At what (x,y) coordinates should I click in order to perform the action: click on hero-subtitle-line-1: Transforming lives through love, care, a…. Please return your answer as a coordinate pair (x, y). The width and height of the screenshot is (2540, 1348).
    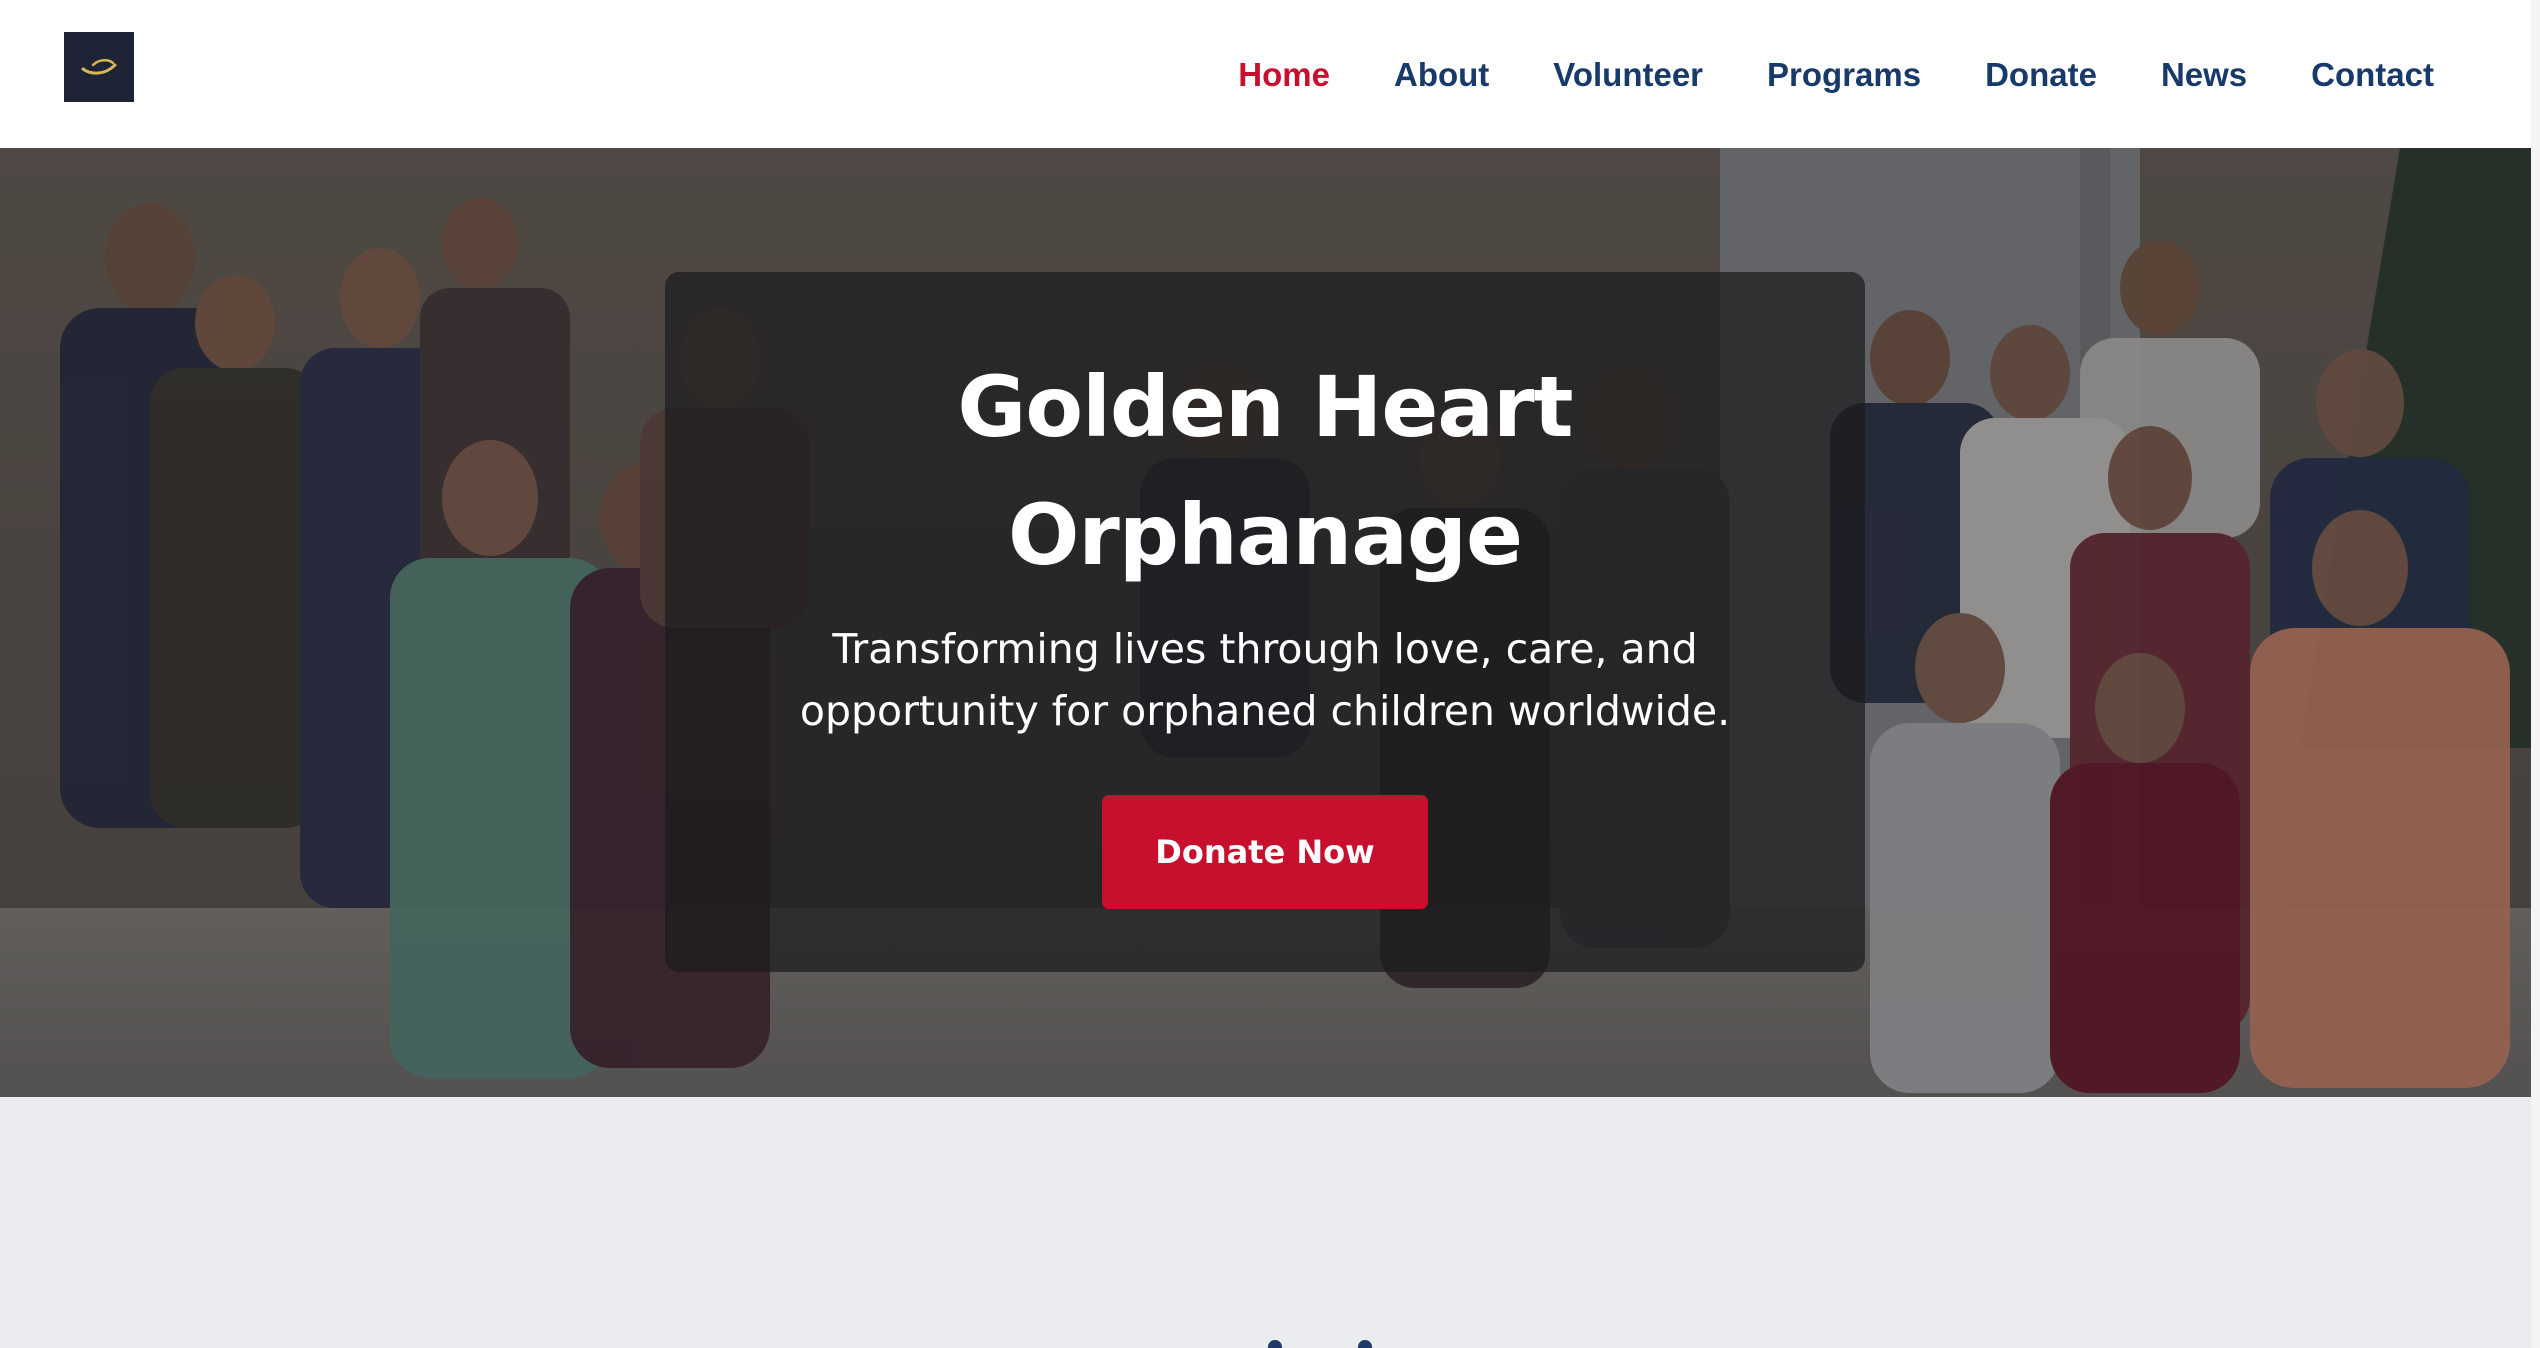
    Looking at the image, I should click on (1265, 649).